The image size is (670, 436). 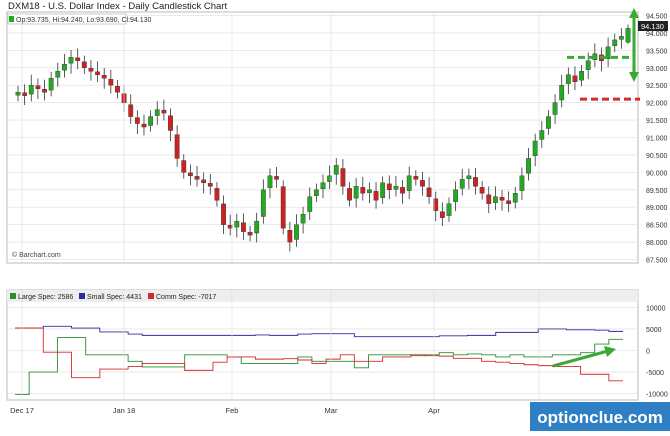 I want to click on price-tick-label: 87.500, so click(x=657, y=261).